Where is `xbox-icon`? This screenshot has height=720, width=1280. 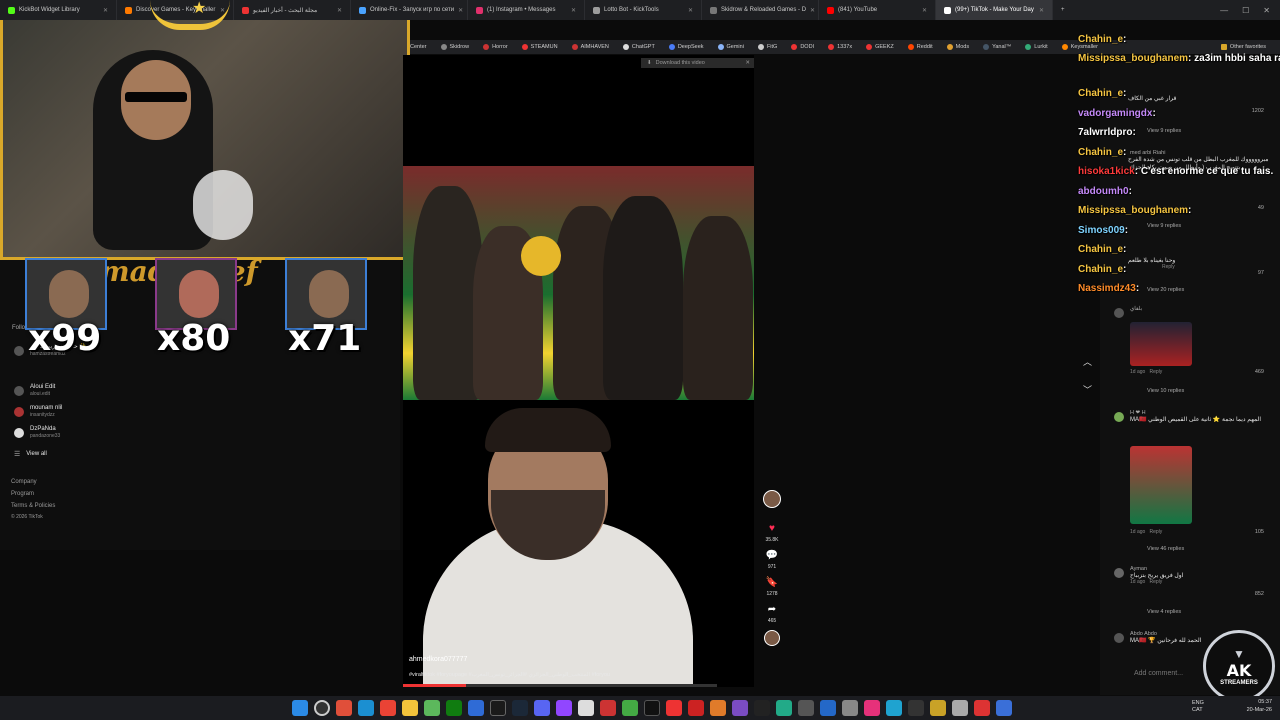 xbox-icon is located at coordinates (454, 708).